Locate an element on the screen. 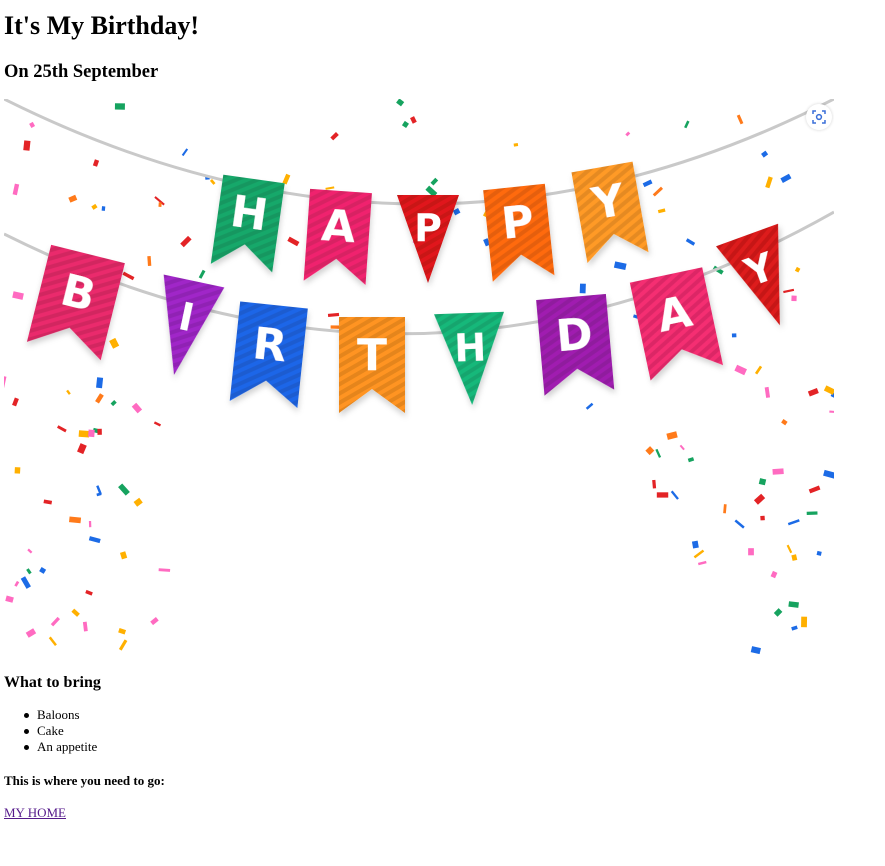 The image size is (885, 866). birthday-flag-6: A is located at coordinates (676, 324).